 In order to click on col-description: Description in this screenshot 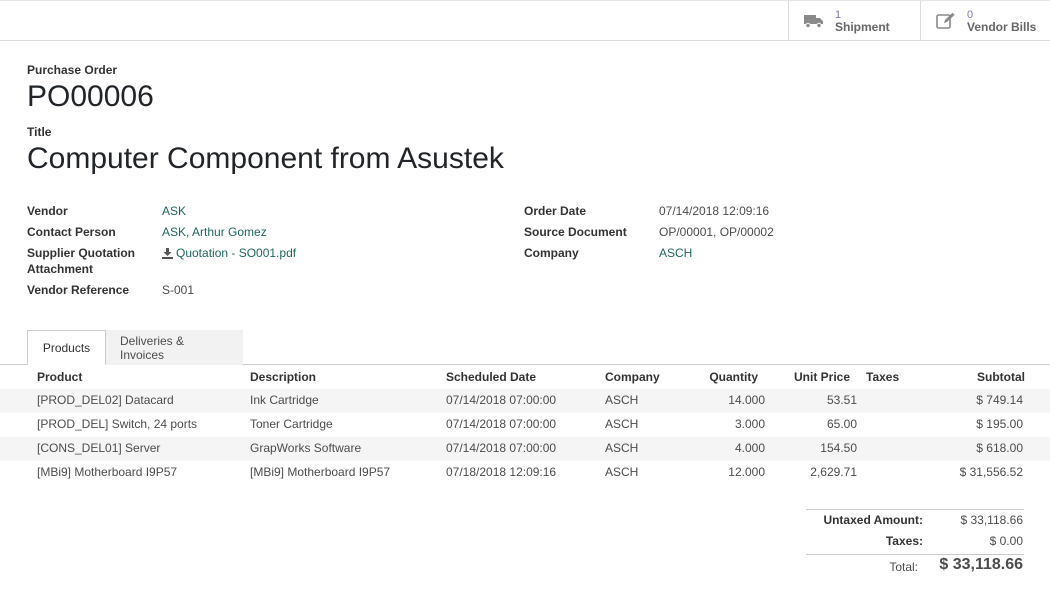, I will do `click(283, 377)`.